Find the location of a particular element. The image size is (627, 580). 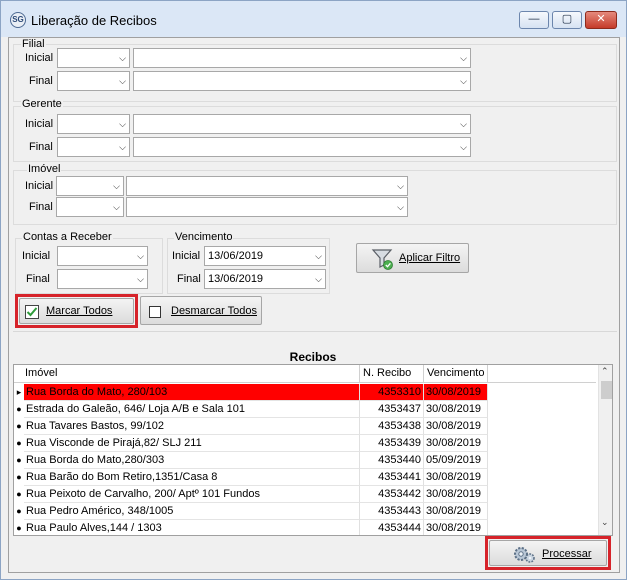

cell-imovel: Rua Pedro Américo, 348/1005 is located at coordinates (192, 511).